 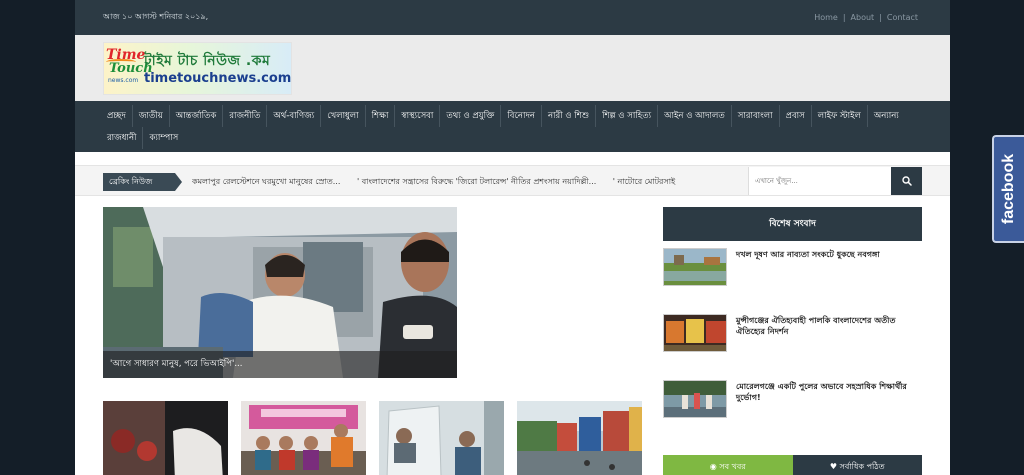 What do you see at coordinates (156, 16) in the screenshot?
I see `current-date: আজ ১০ আগস্ট শনিবার ২০১৯,` at bounding box center [156, 16].